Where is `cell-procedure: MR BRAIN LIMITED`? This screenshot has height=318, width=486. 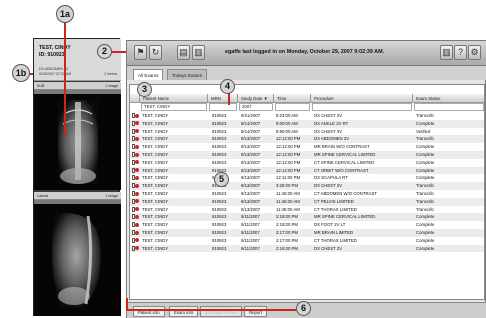
cell-procedure: MR BRAIN LIMITED is located at coordinates (334, 232).